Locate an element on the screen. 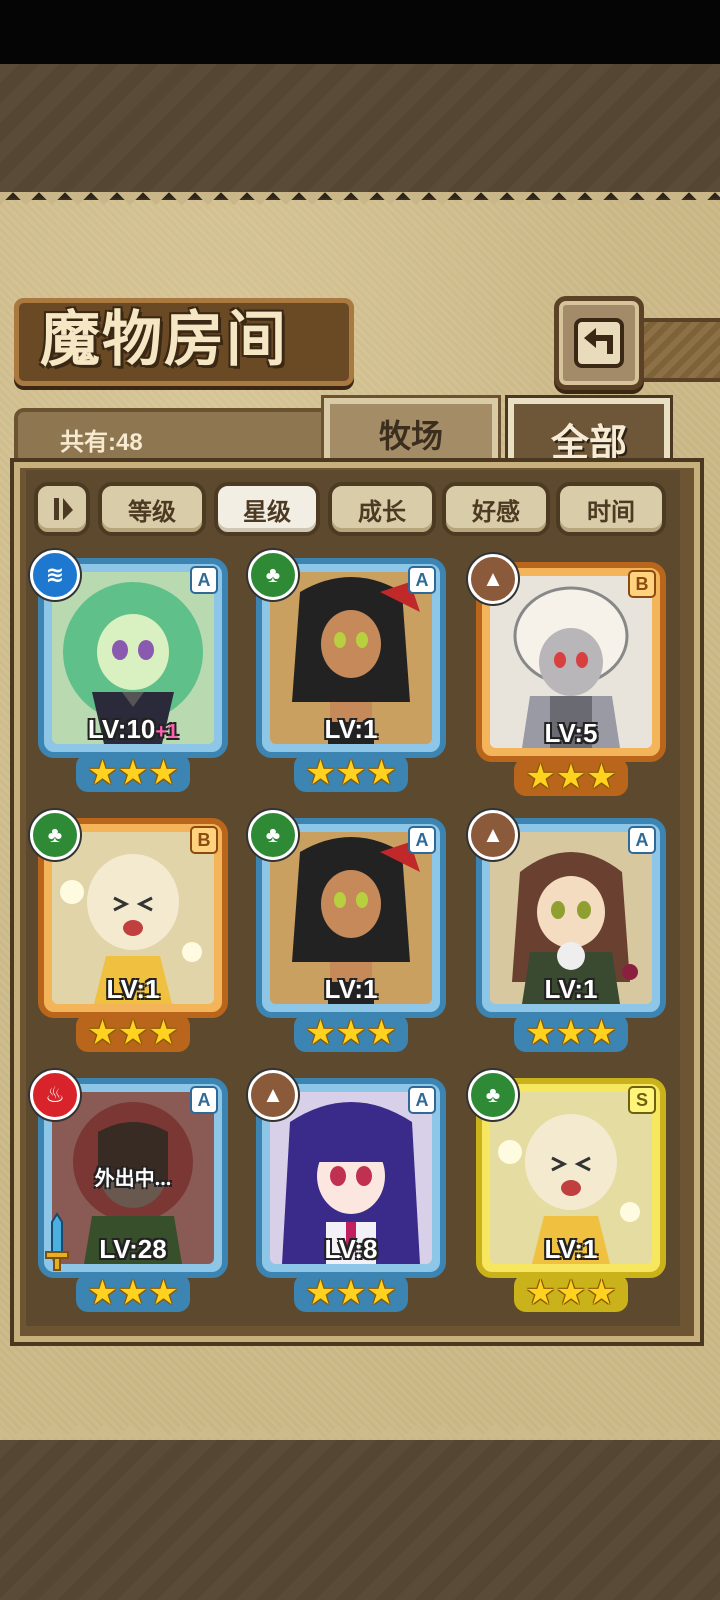  monster-card: A ▲ LV:8 ★ ★ ★ is located at coordinates (347, 1191).